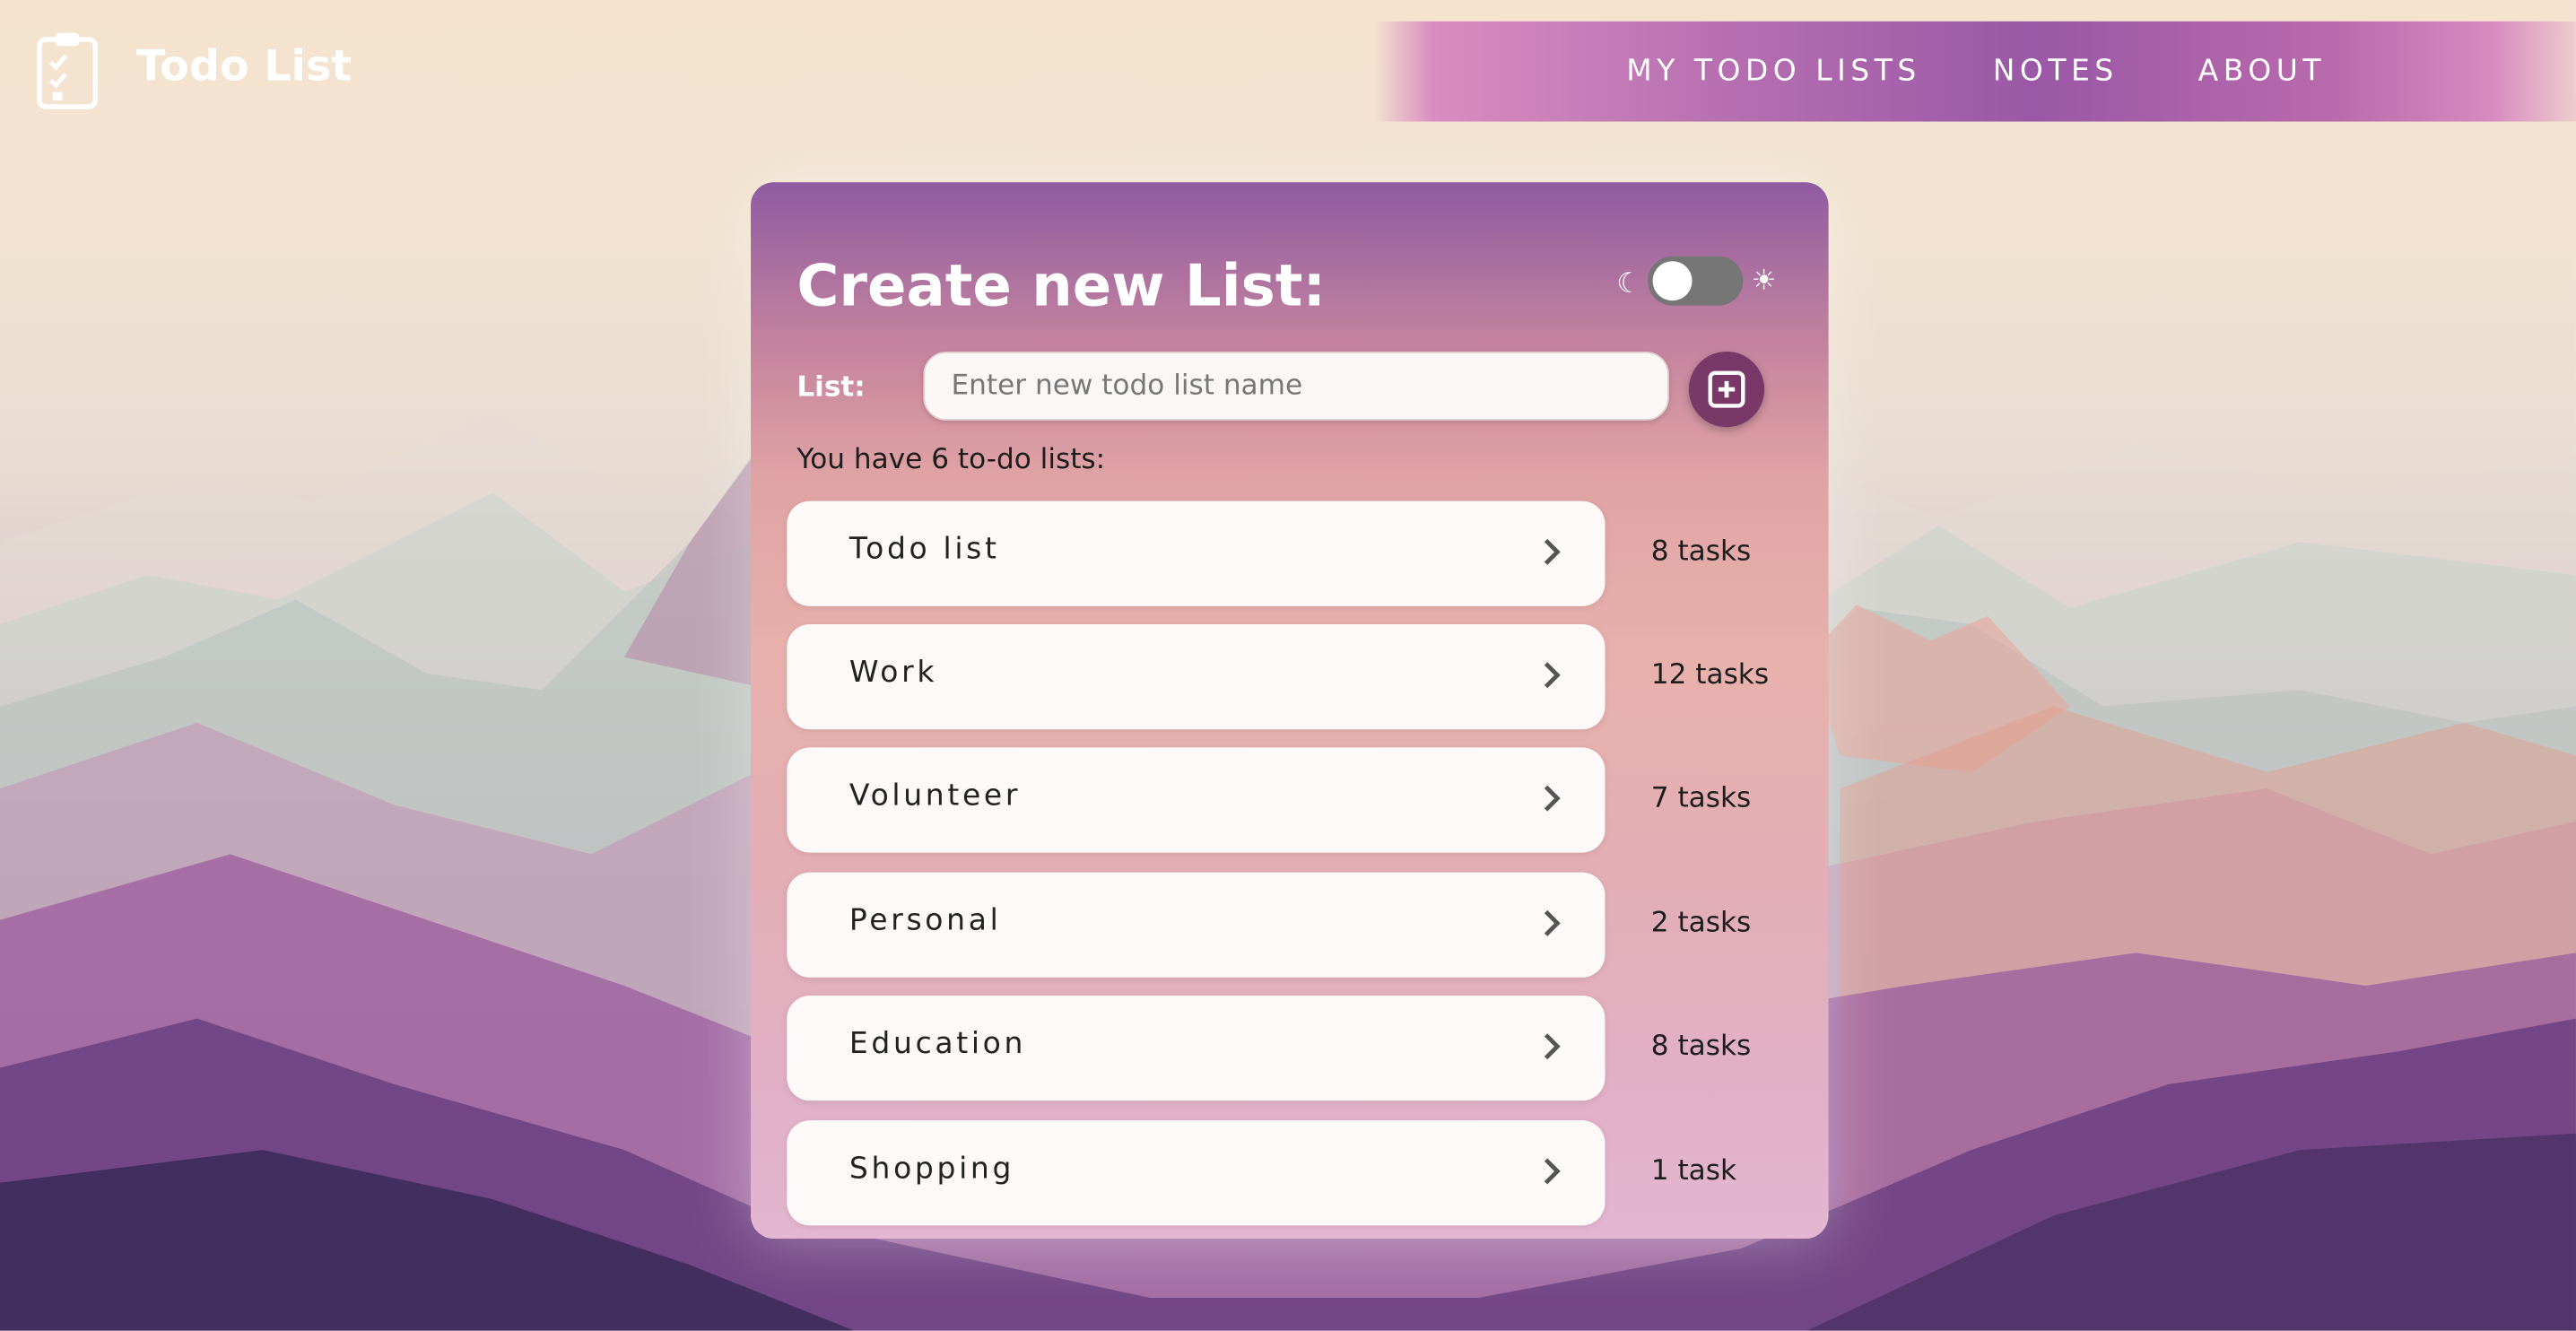 The height and width of the screenshot is (1331, 2576). What do you see at coordinates (1693, 1171) in the screenshot?
I see `list-item-count: 1 task` at bounding box center [1693, 1171].